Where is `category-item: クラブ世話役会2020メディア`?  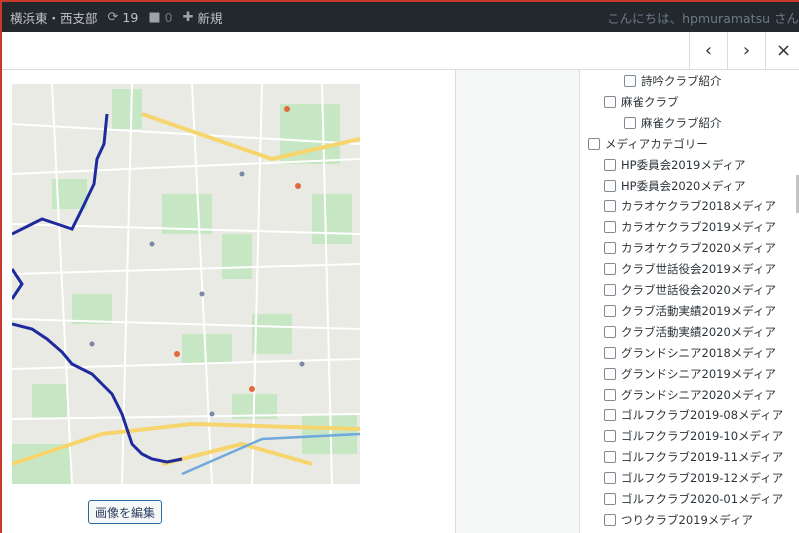 category-item: クラブ世話役会2020メディア is located at coordinates (690, 290).